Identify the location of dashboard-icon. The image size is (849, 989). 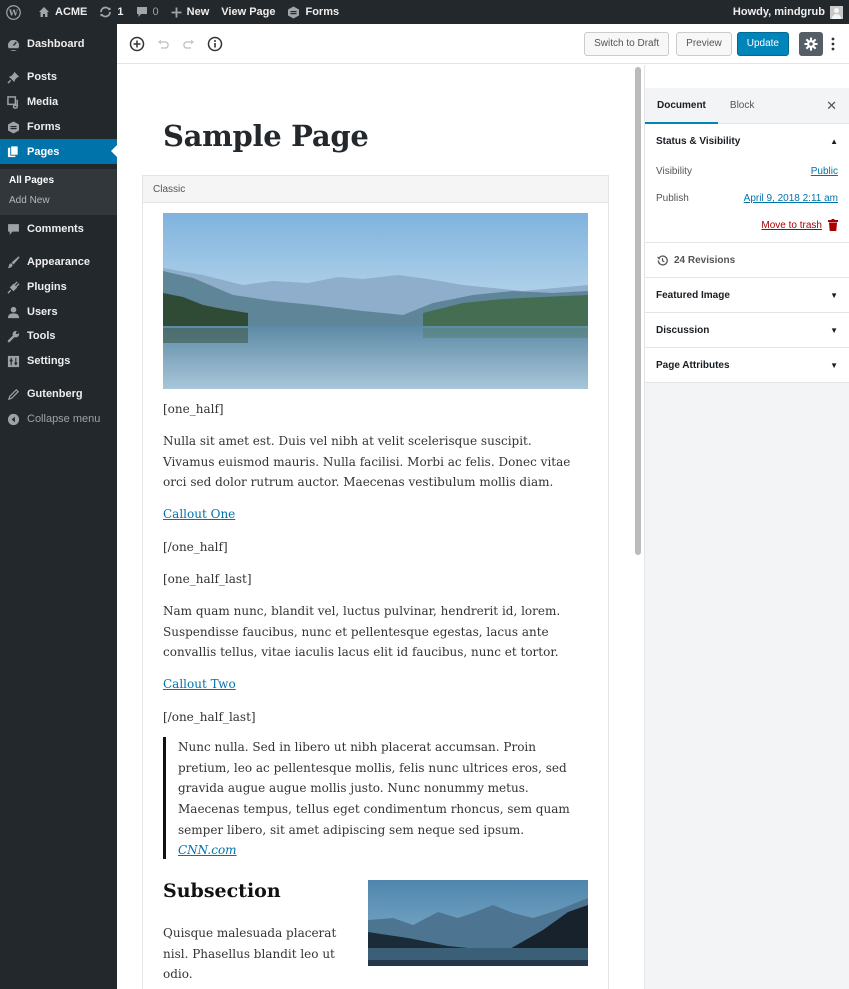
(13, 44).